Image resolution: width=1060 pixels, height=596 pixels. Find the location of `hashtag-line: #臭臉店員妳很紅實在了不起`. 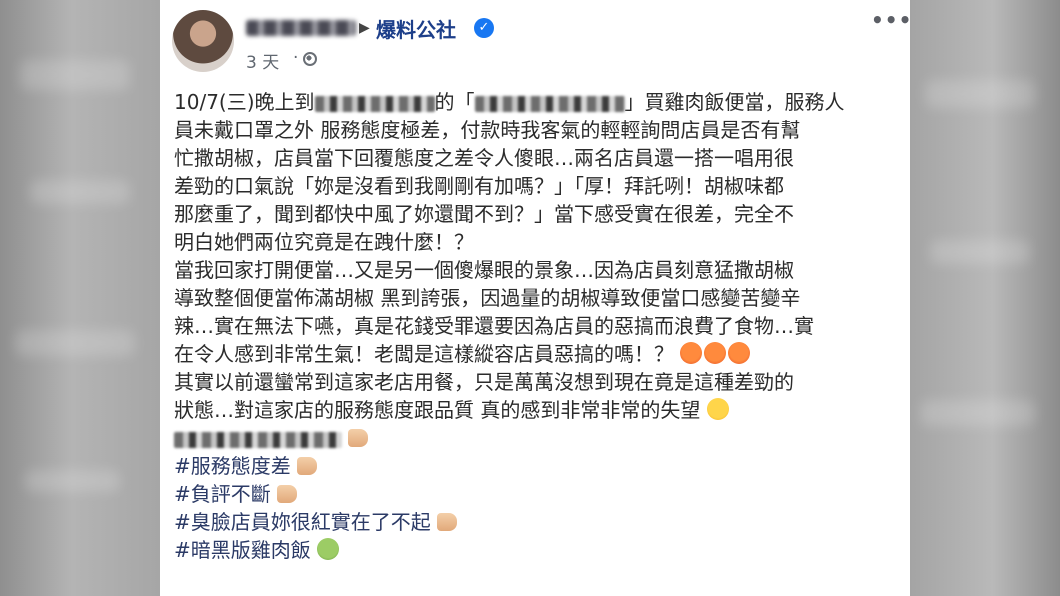

hashtag-line: #臭臉店員妳很紅實在了不起 is located at coordinates (539, 522).